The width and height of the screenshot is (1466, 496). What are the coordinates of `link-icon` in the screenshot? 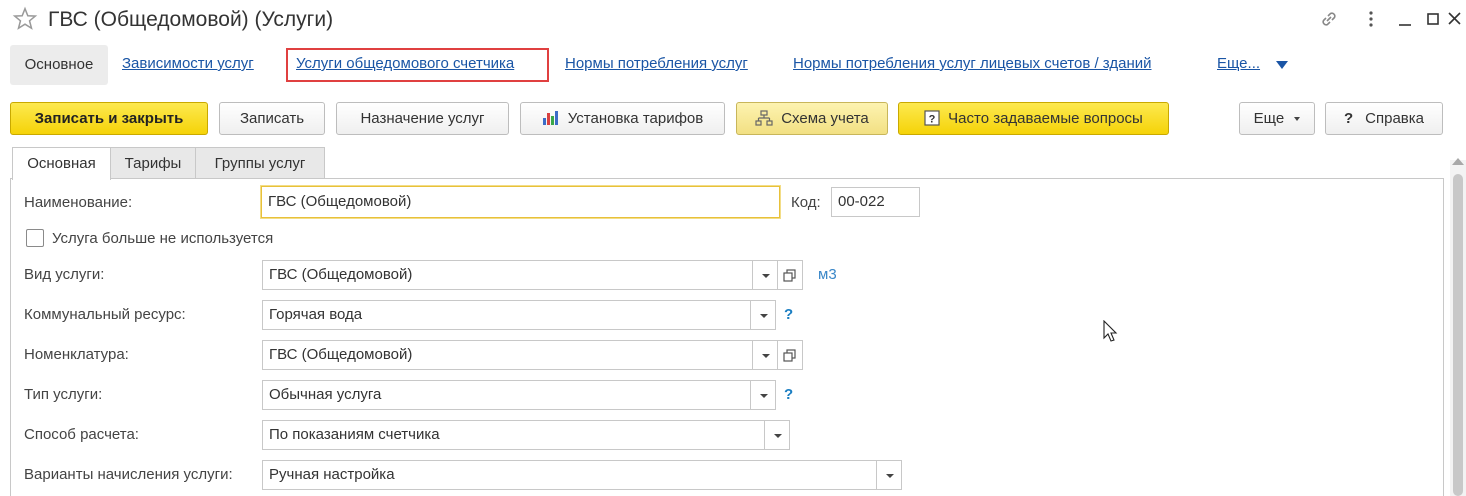 It's located at (1329, 19).